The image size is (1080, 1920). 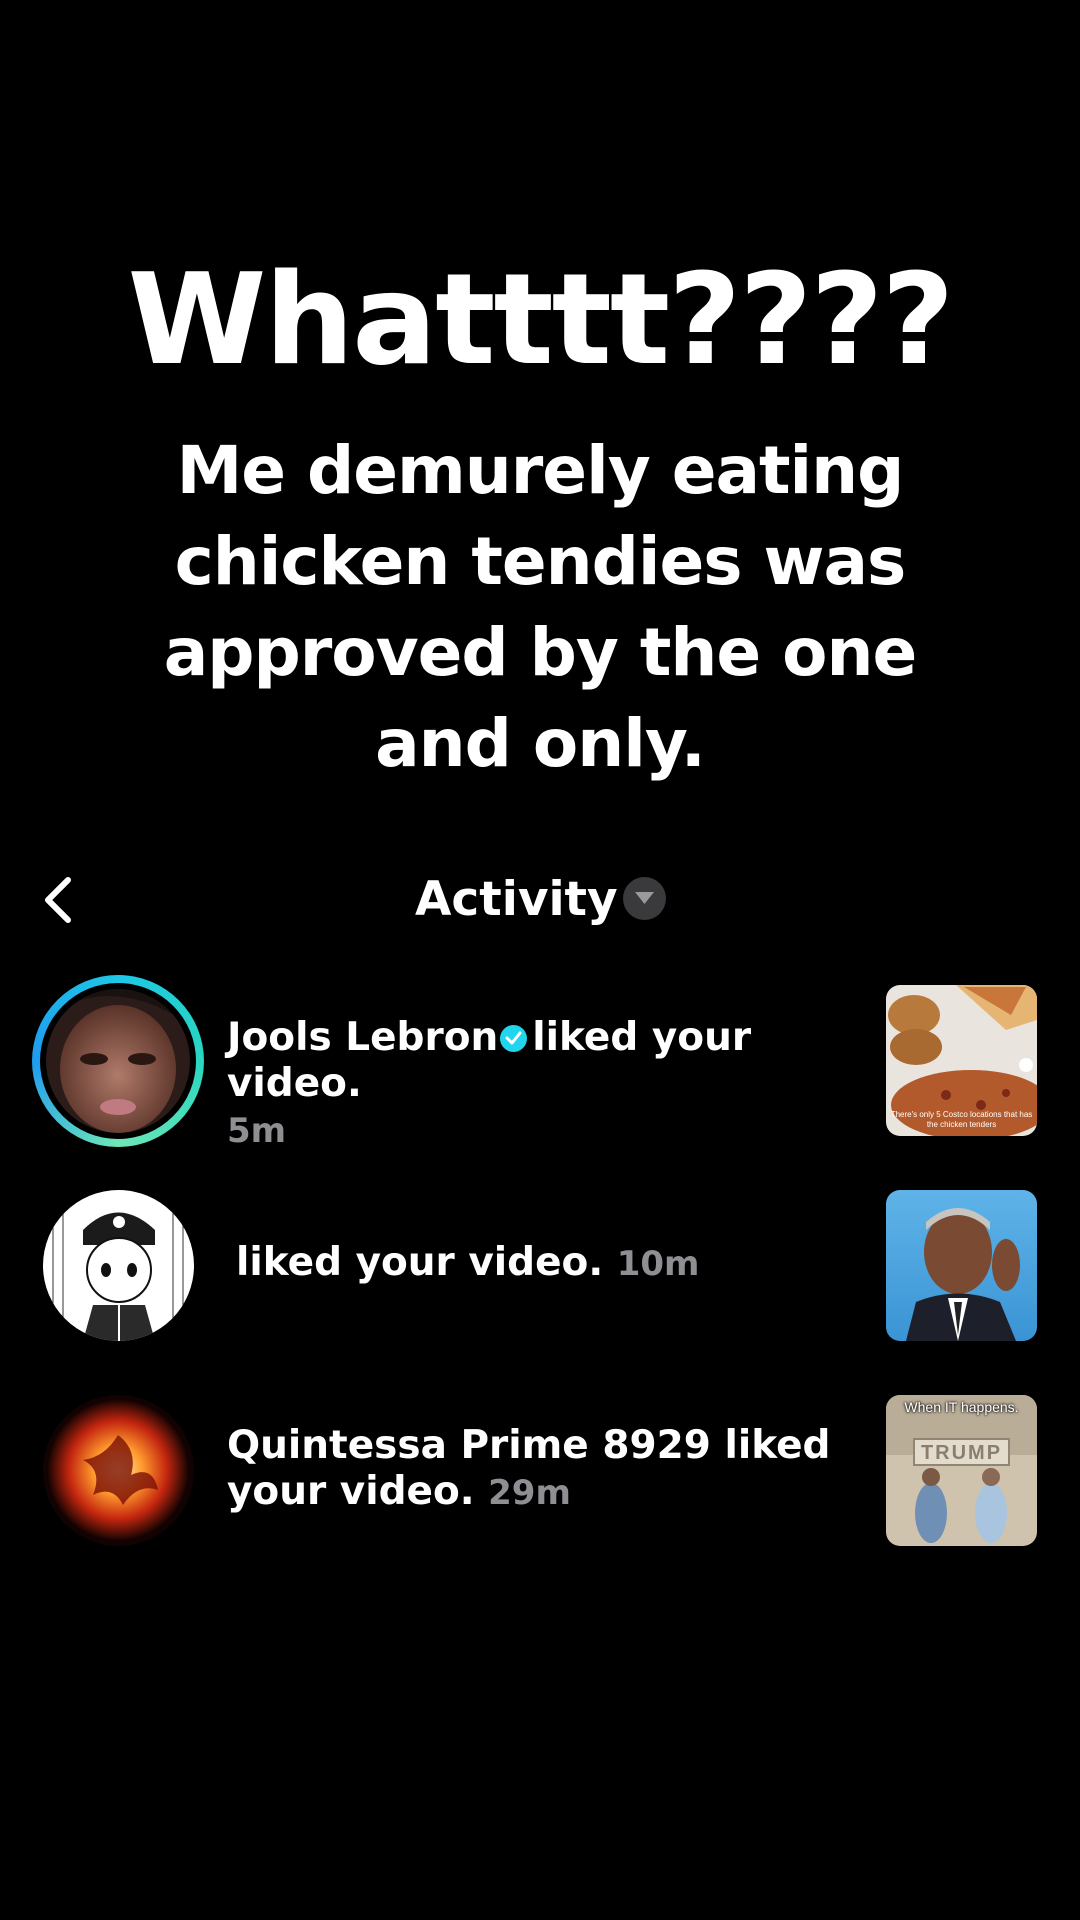 What do you see at coordinates (351, 1491) in the screenshot?
I see `action-text: your video.` at bounding box center [351, 1491].